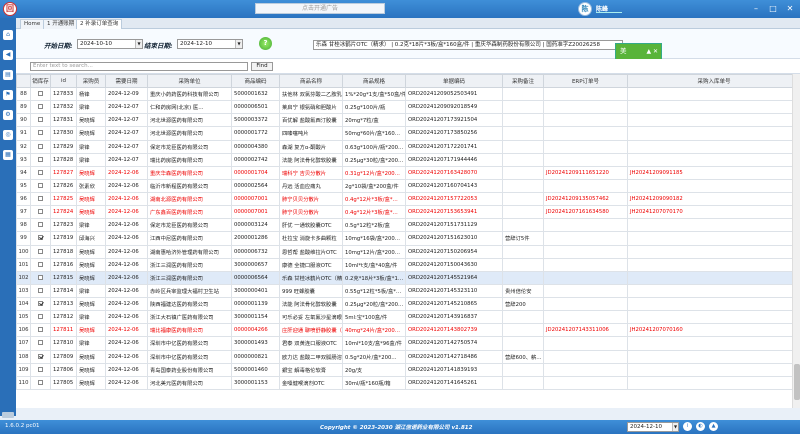 The height and width of the screenshot is (434, 800). I want to click on header-column: 需要日期, so click(126, 81).